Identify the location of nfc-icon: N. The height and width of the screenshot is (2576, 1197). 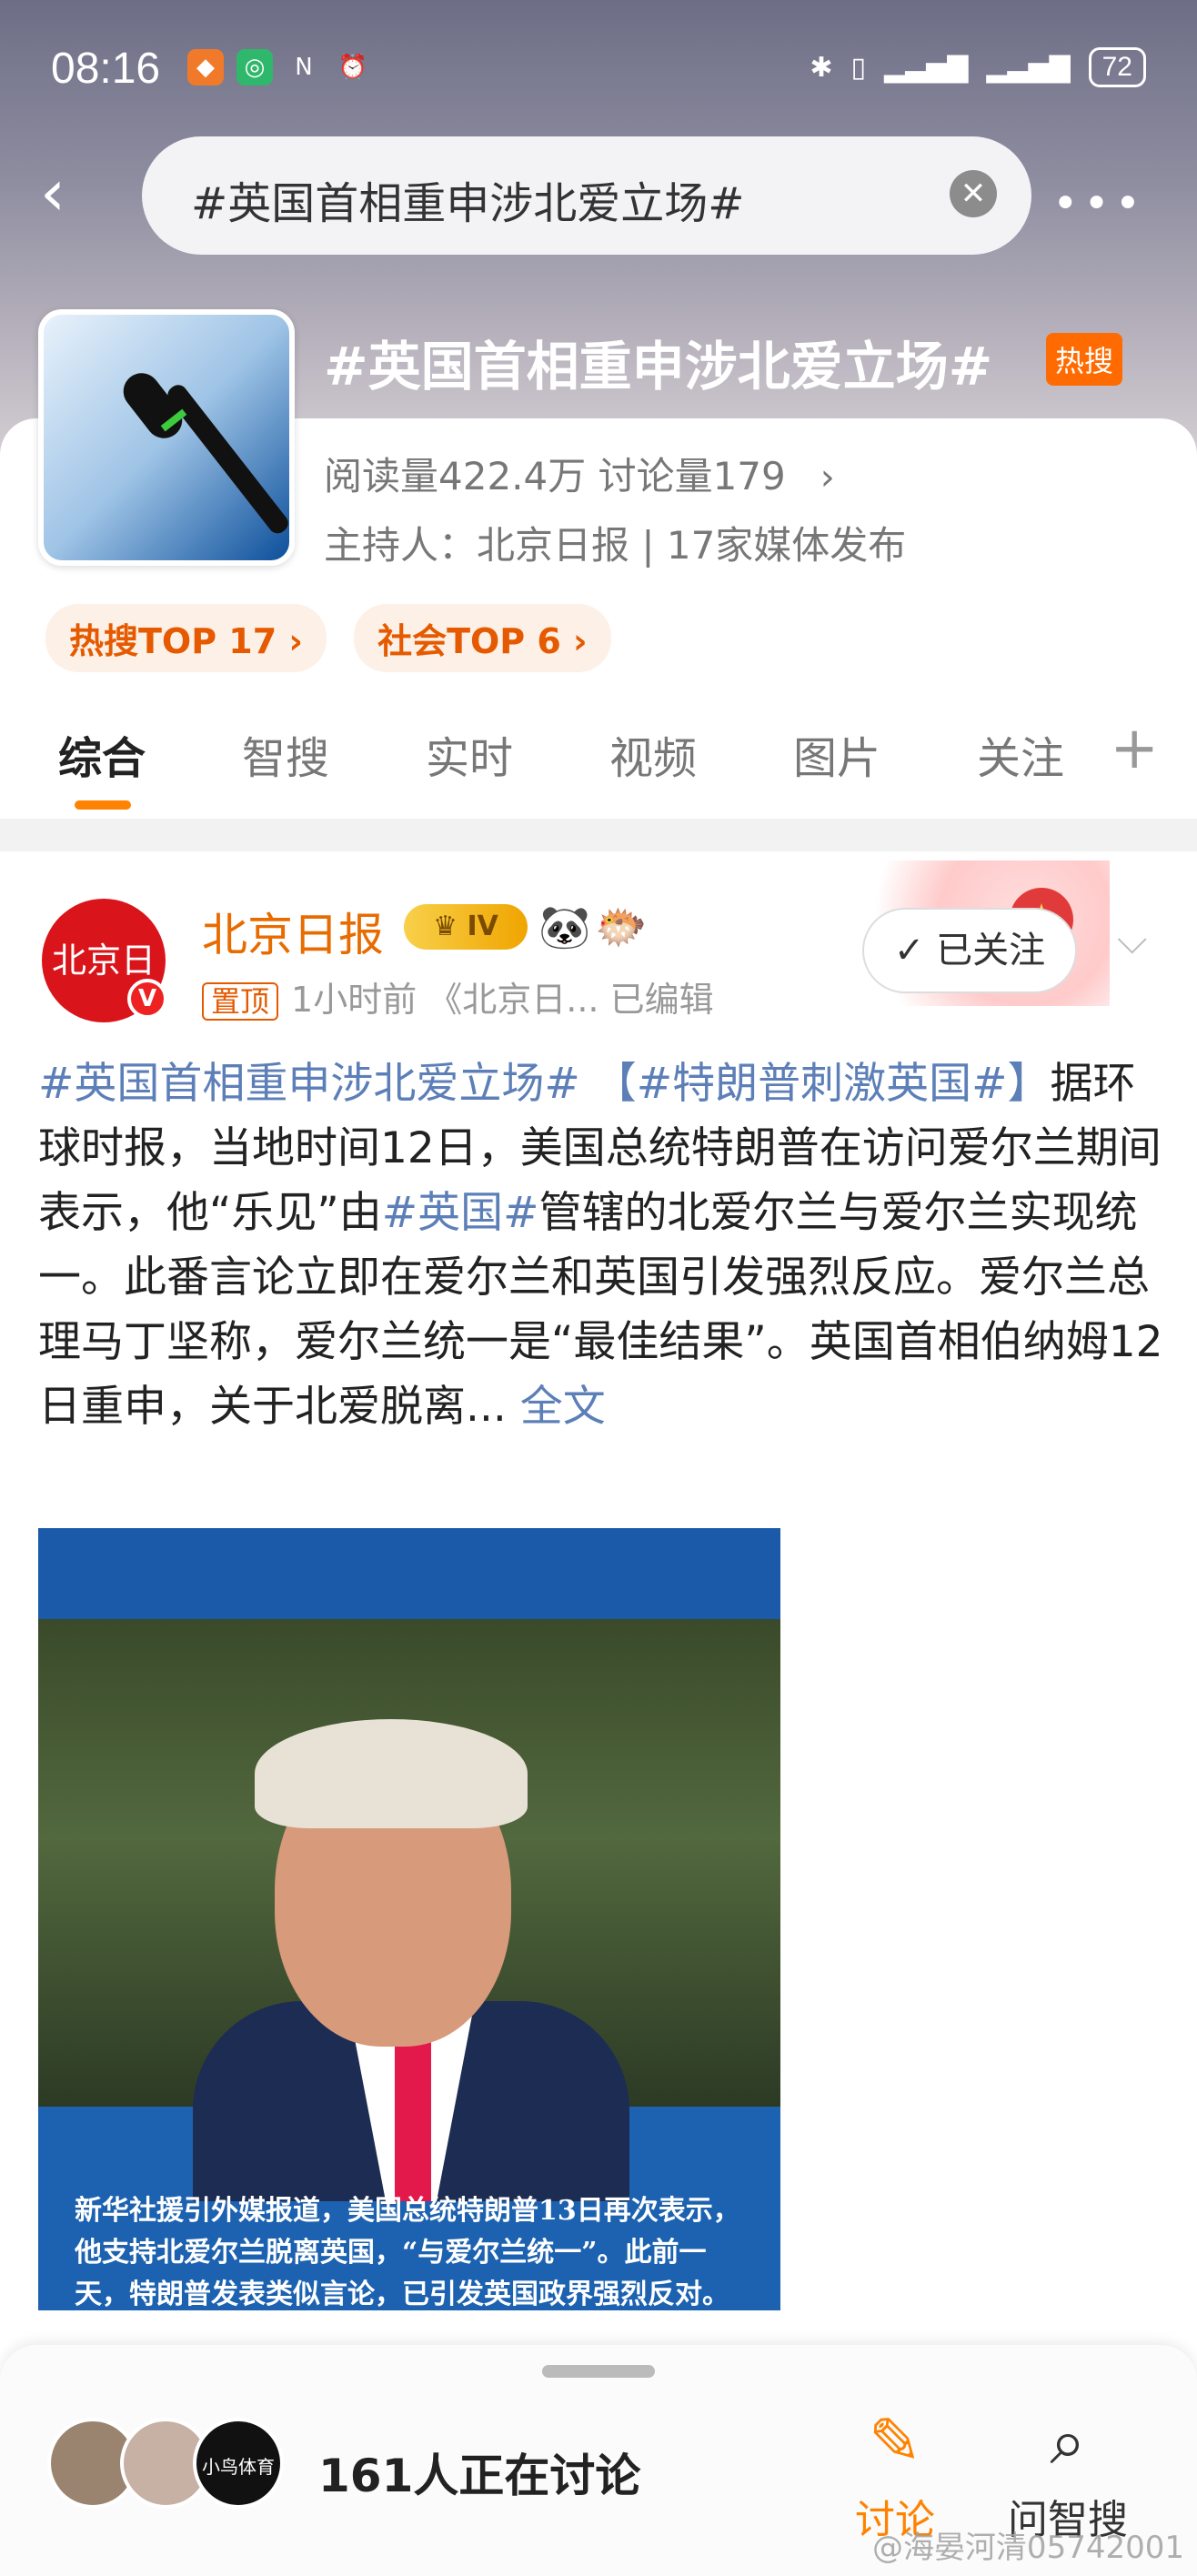
(304, 67).